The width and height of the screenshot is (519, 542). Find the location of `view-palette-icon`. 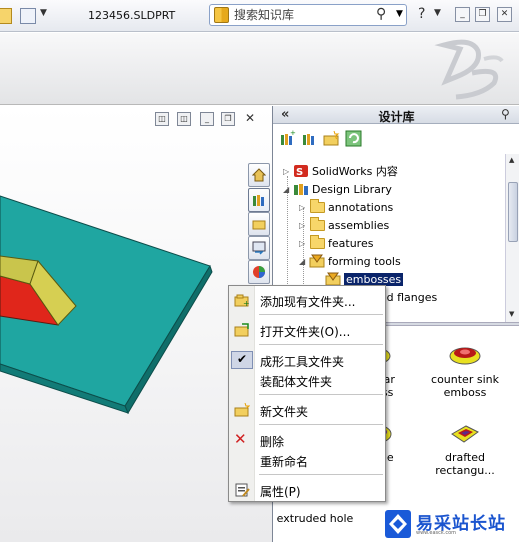

view-palette-icon is located at coordinates (259, 248).